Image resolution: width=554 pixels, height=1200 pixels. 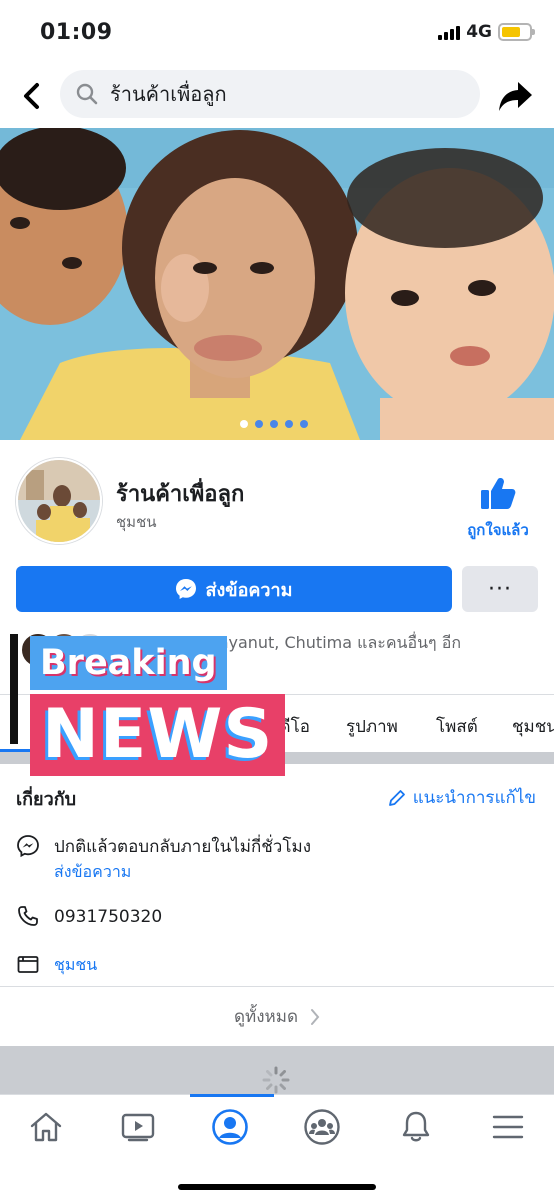 I want to click on home-icon, so click(x=46, y=1127).